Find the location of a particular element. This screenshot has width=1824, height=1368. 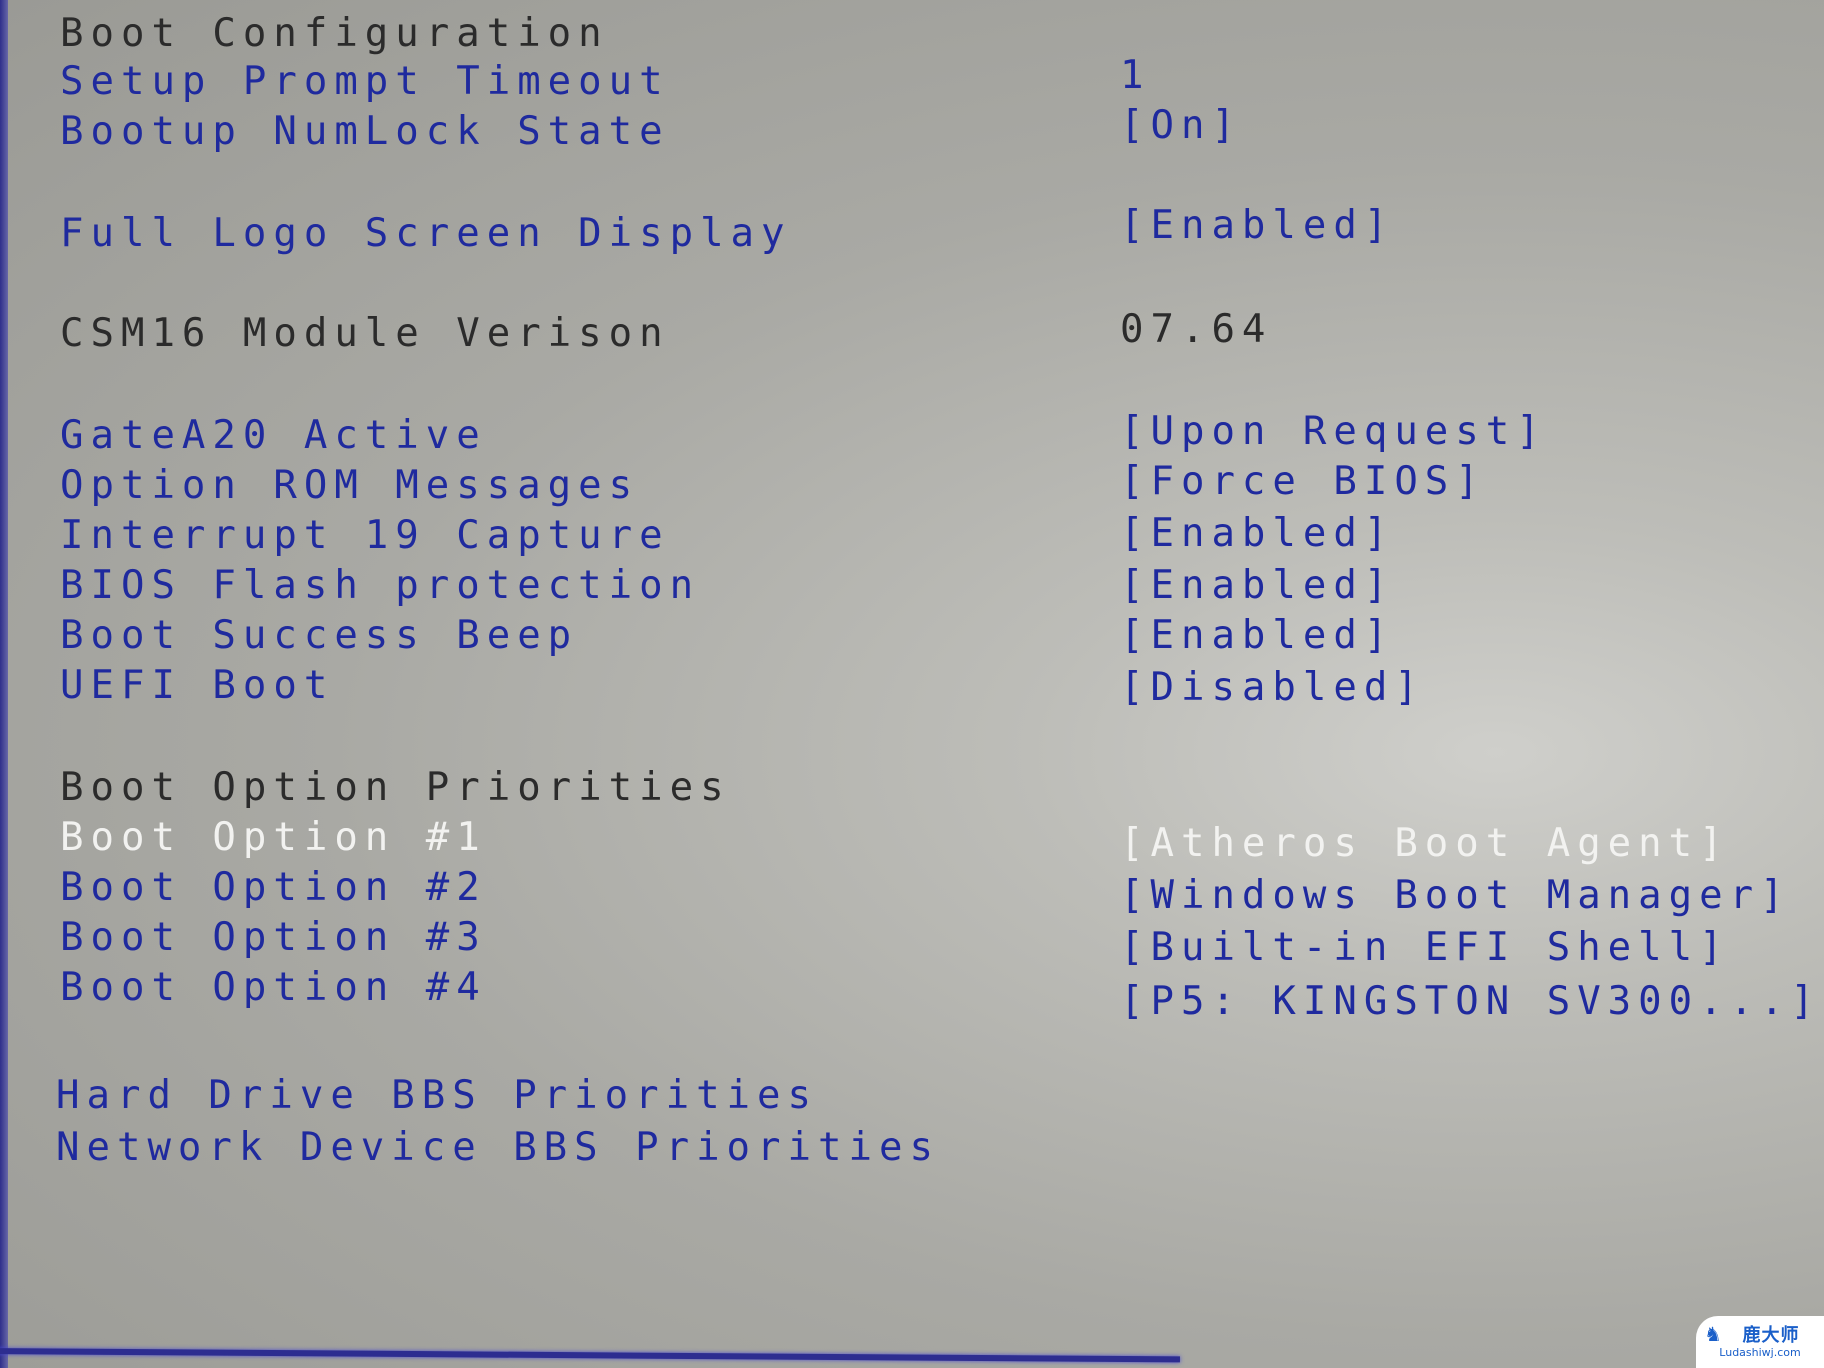

setting-bootup-numlock-state: Bootup NumLock State is located at coordinates (365, 132).